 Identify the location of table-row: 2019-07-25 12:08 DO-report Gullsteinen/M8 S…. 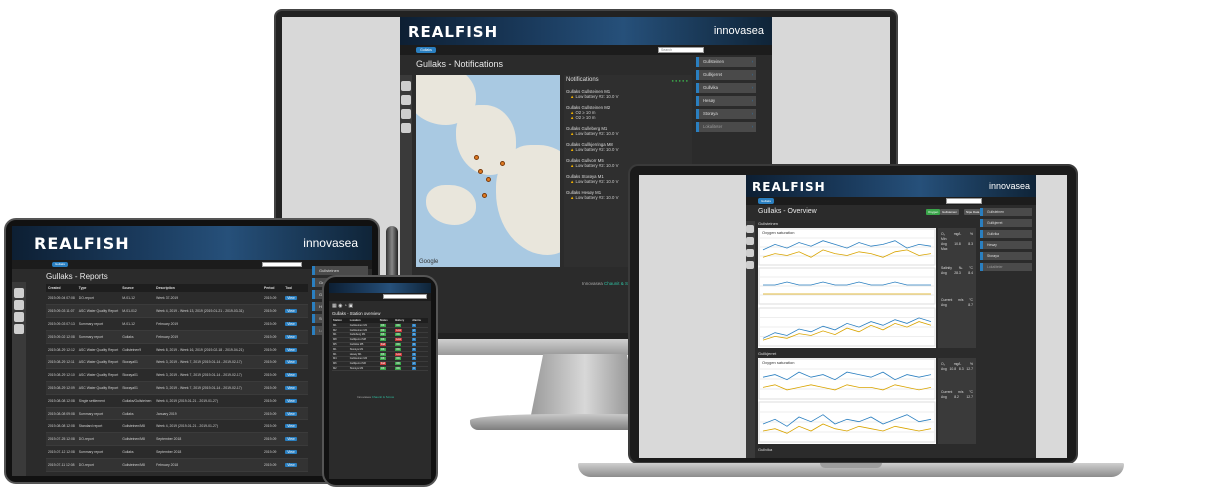
(177, 439).